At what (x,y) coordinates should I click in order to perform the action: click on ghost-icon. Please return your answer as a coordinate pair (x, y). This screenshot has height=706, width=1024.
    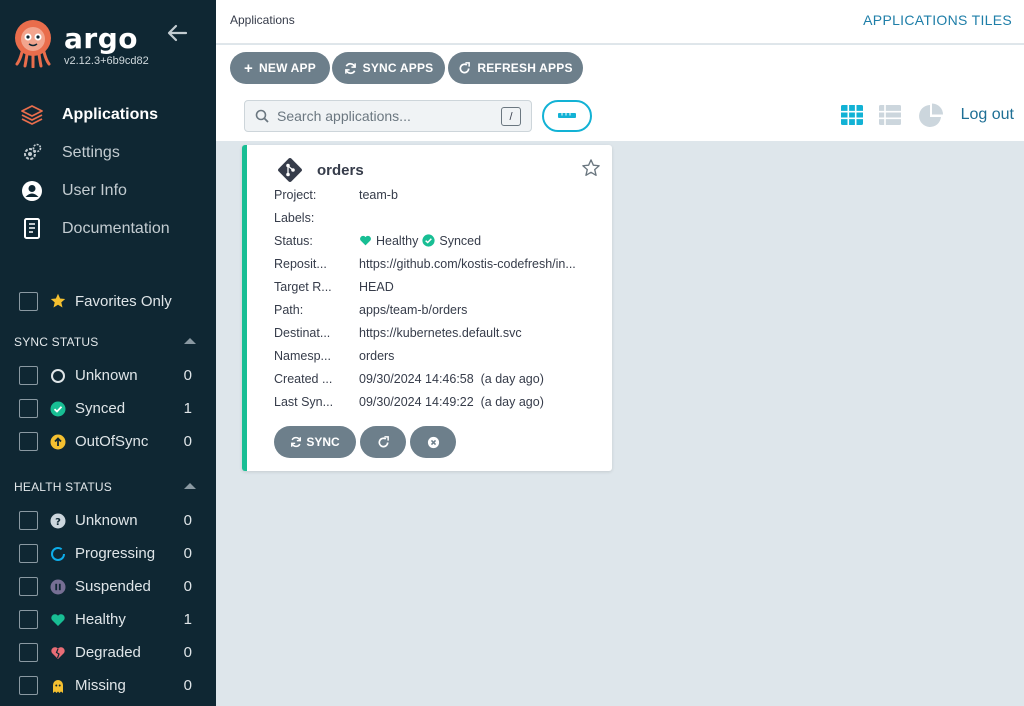
    Looking at the image, I should click on (58, 686).